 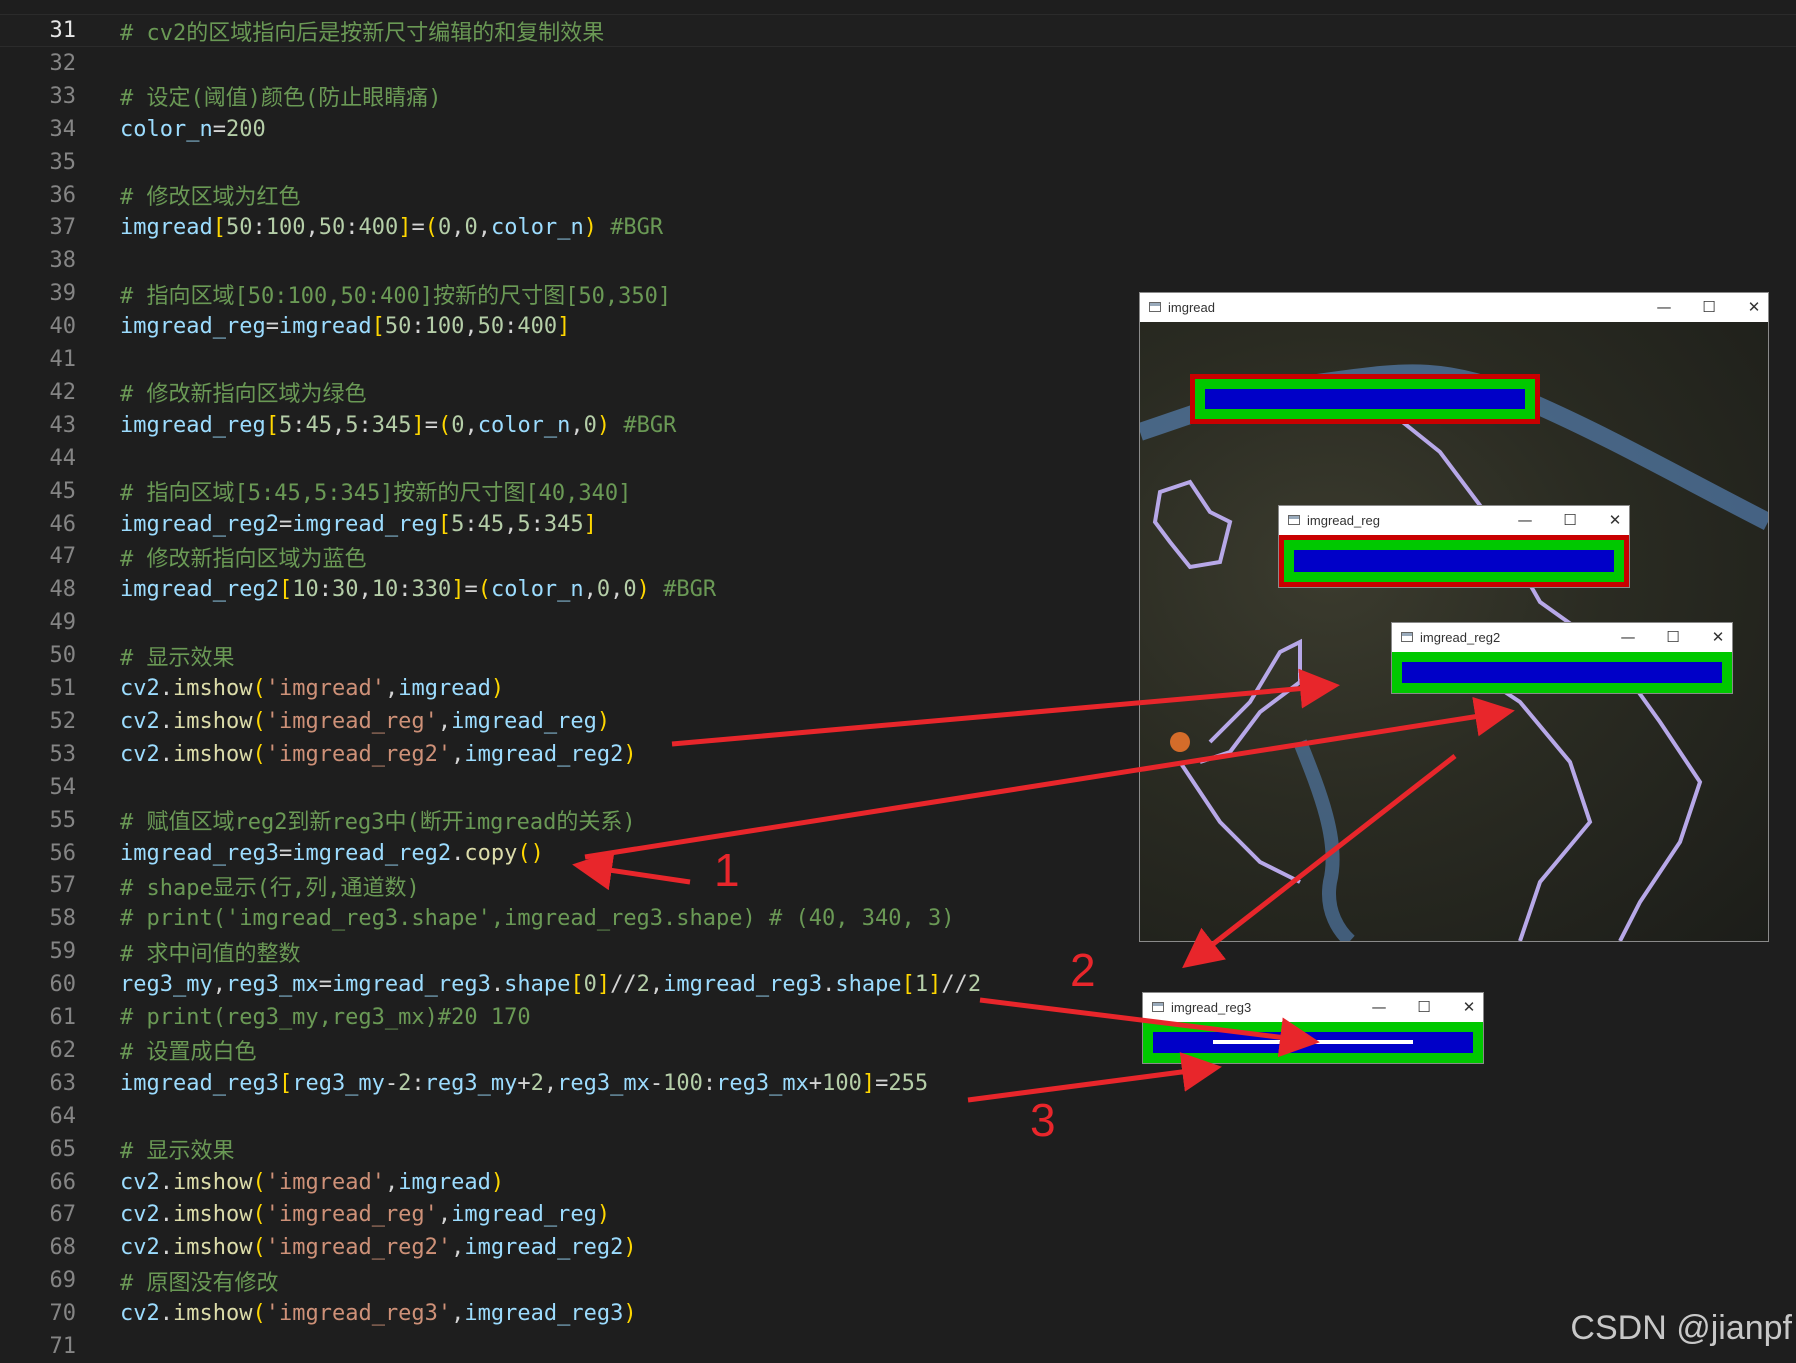 What do you see at coordinates (898, 1017) in the screenshot?
I see `code-line: 61 # print(reg3_my,reg3_mx)#20 170` at bounding box center [898, 1017].